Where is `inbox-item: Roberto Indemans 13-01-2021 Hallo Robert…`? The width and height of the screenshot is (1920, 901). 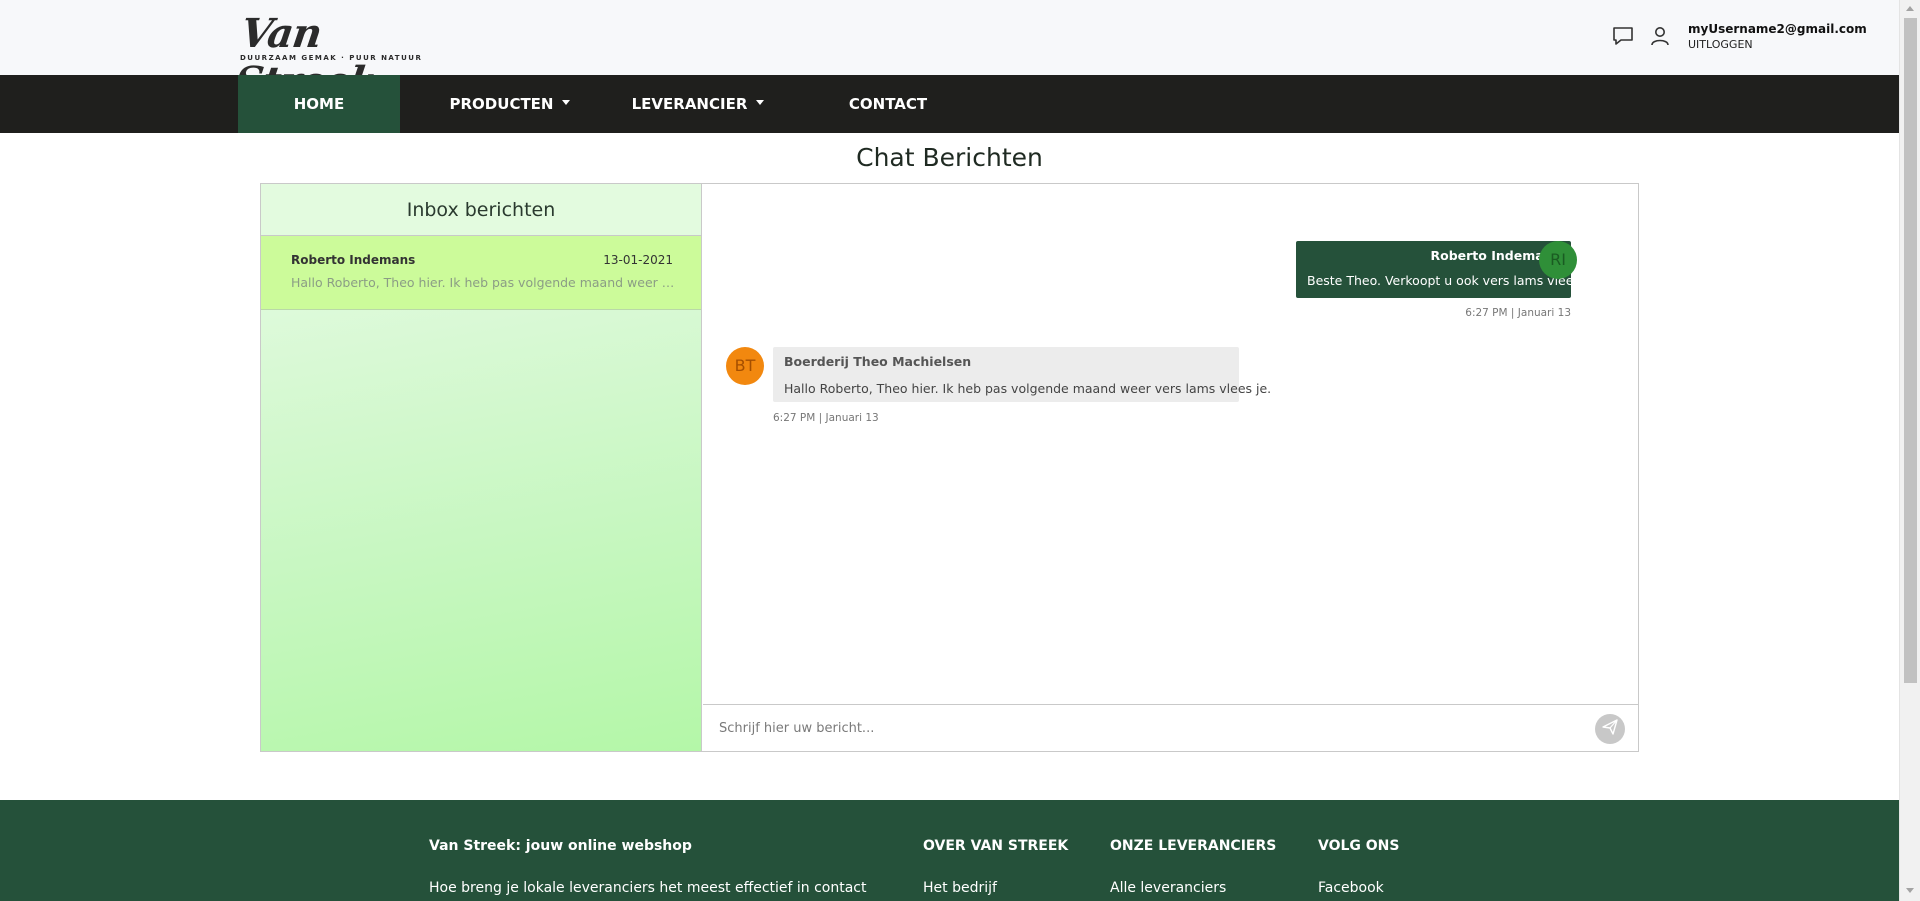 inbox-item: Roberto Indemans 13-01-2021 Hallo Robert… is located at coordinates (481, 273).